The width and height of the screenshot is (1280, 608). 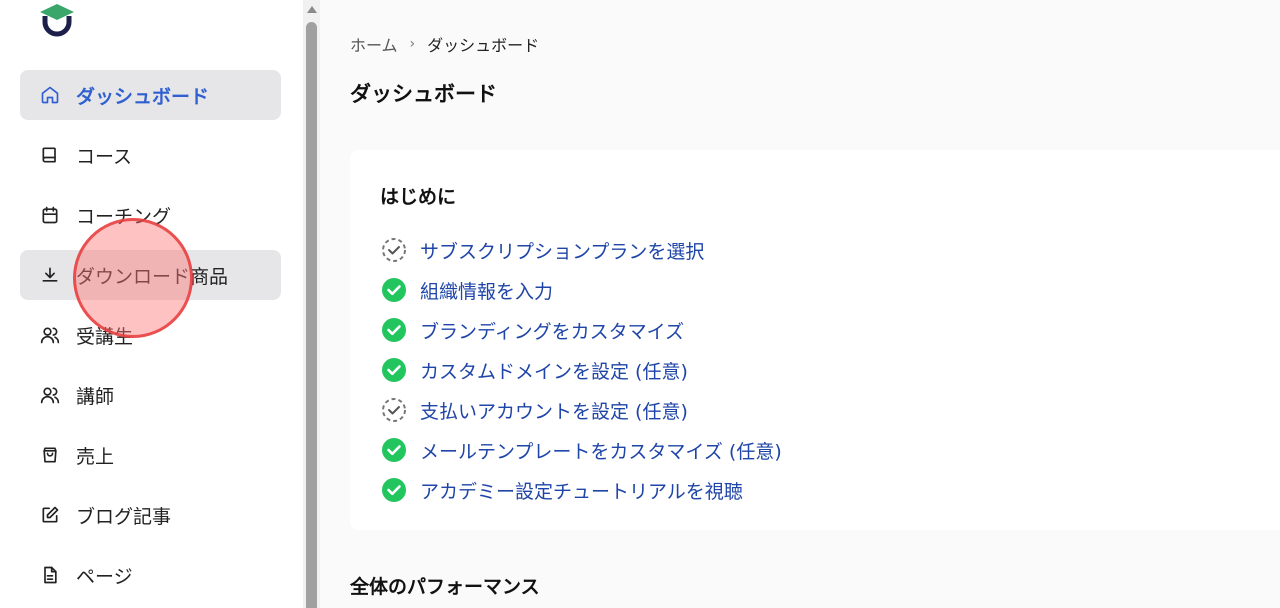 What do you see at coordinates (50, 515) in the screenshot?
I see `edit-icon` at bounding box center [50, 515].